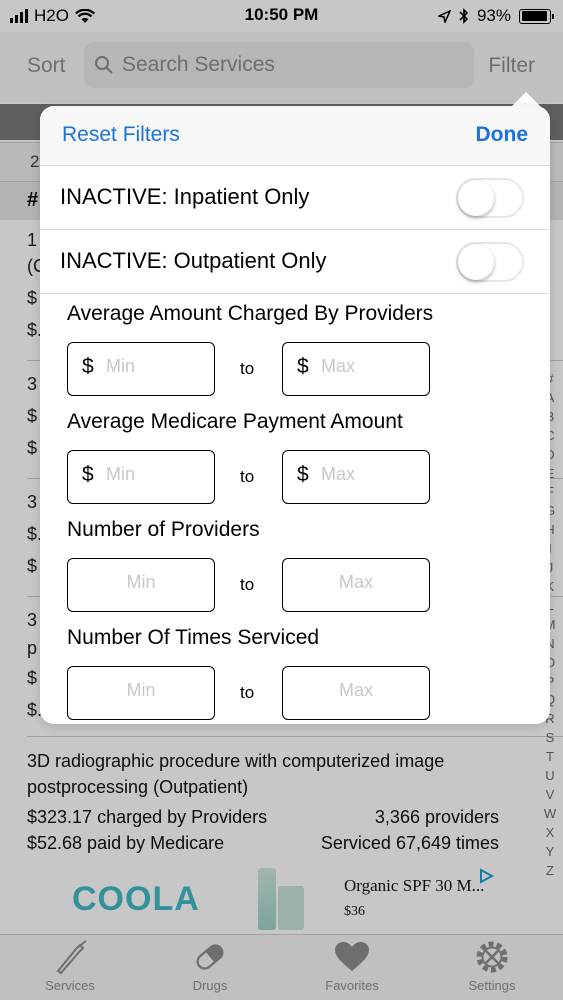 Image resolution: width=563 pixels, height=1000 pixels. I want to click on inpatient-only-switch, so click(490, 198).